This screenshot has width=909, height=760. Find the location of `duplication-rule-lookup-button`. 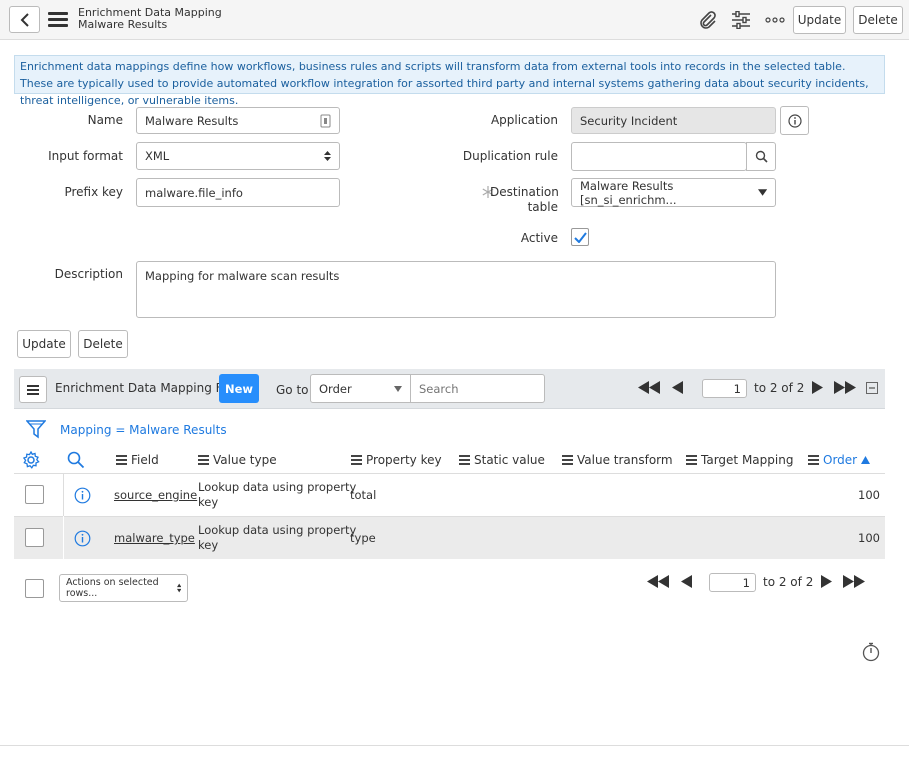

duplication-rule-lookup-button is located at coordinates (761, 156).